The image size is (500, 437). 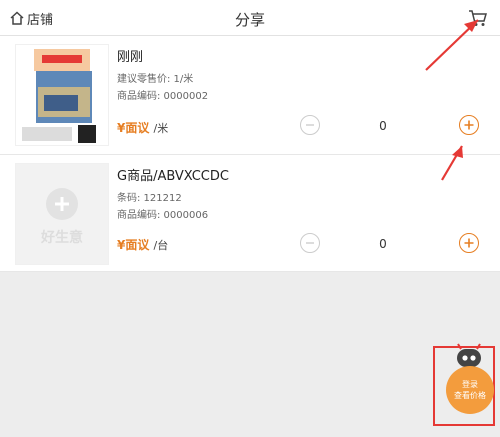 I want to click on product-barcode: 条码: 121212, so click(x=149, y=198).